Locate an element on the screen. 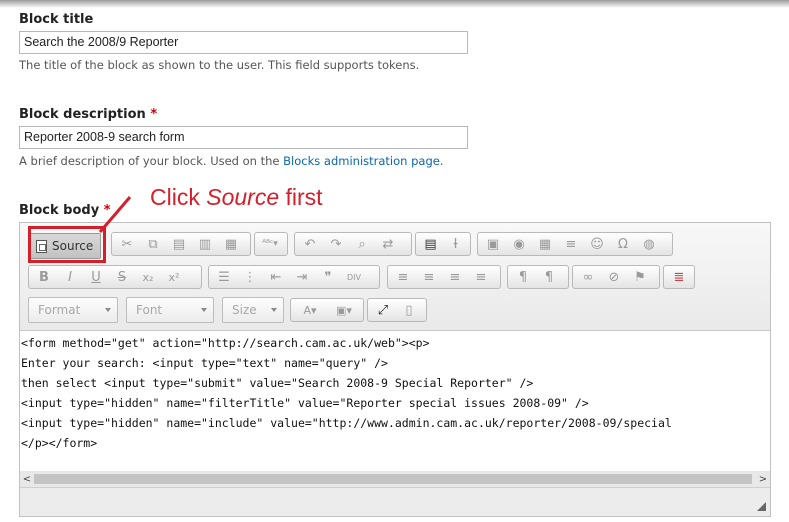 The width and height of the screenshot is (789, 522). format-tools-group: ▤ Ɨ is located at coordinates (443, 244).